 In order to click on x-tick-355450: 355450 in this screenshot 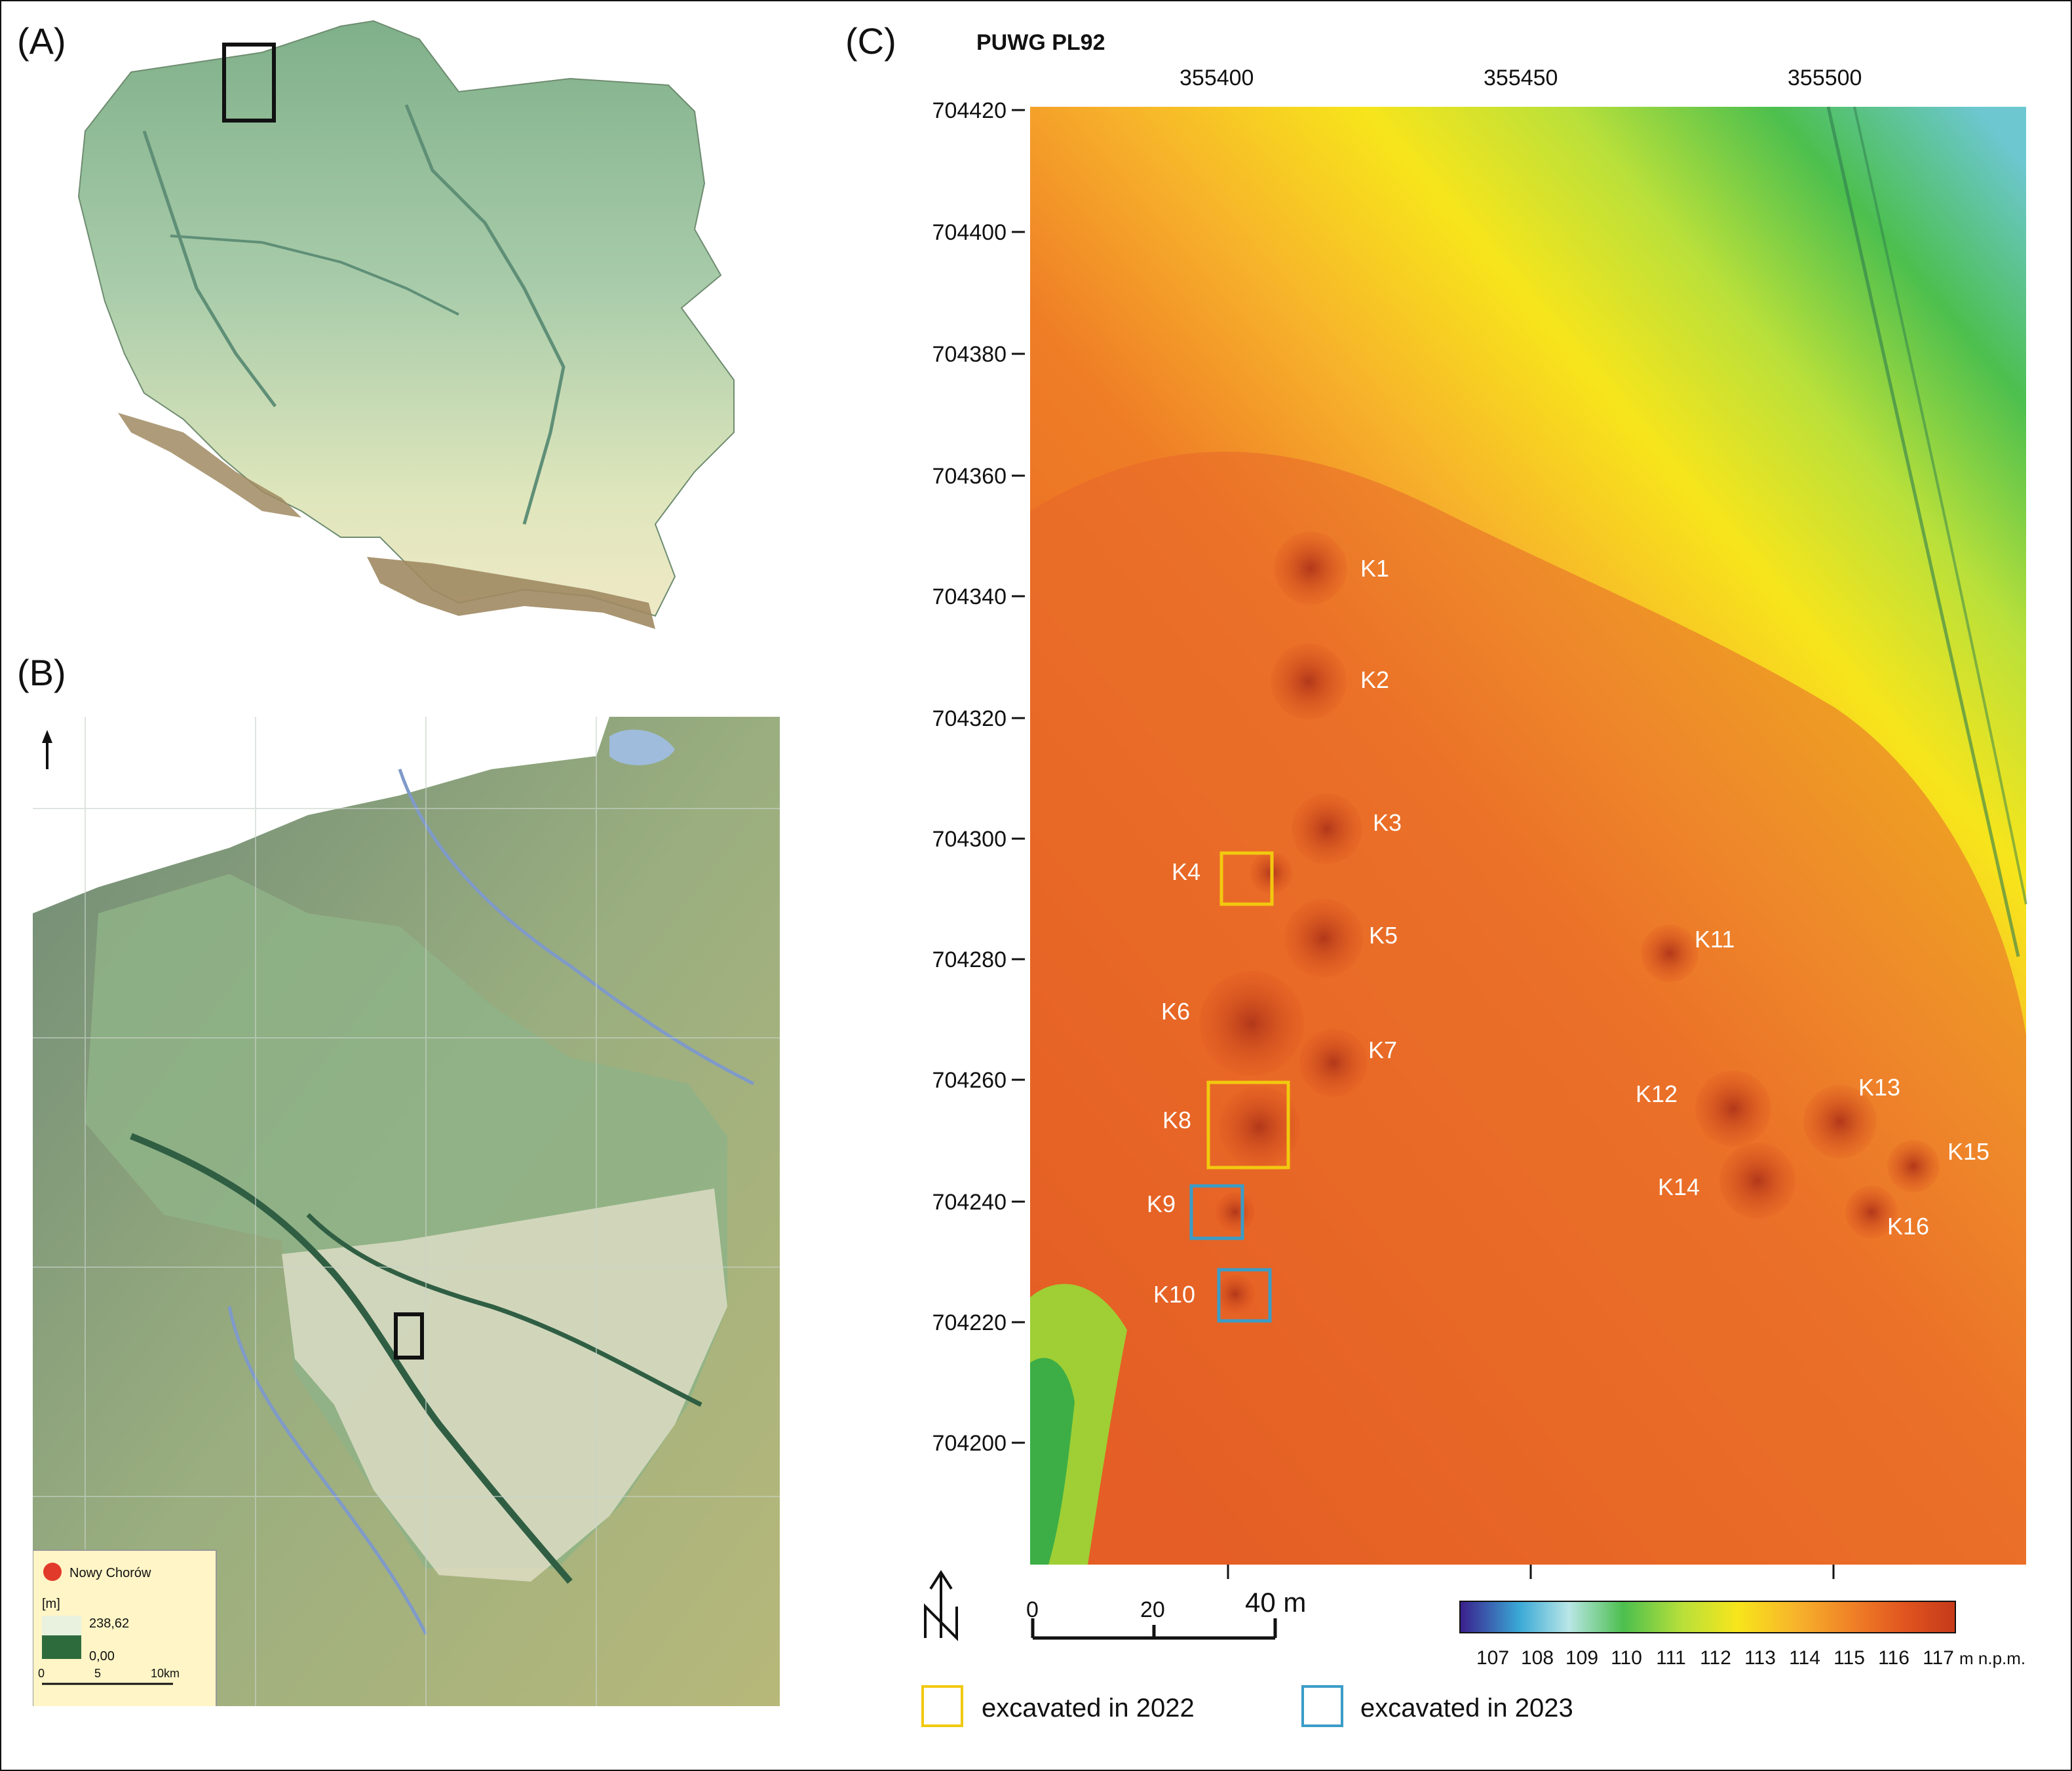, I will do `click(1521, 78)`.